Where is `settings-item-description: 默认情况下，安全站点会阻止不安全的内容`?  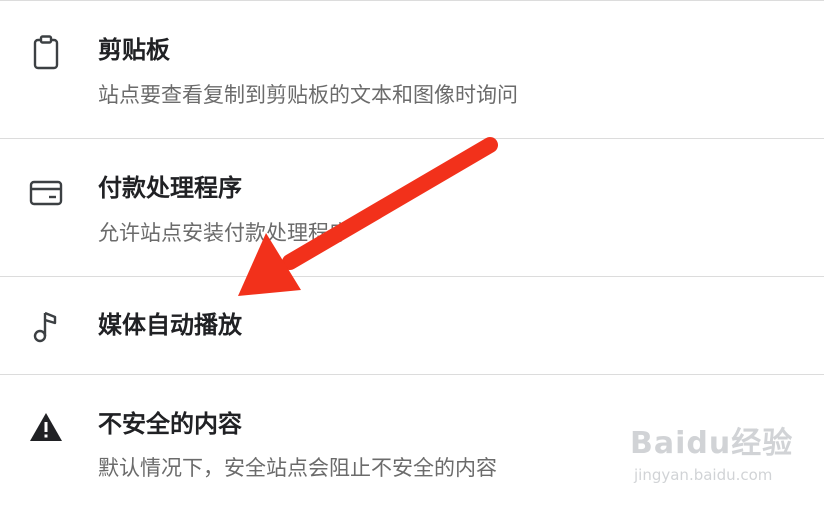
settings-item-description: 默认情况下，安全站点会阻止不安全的内容 is located at coordinates (297, 468).